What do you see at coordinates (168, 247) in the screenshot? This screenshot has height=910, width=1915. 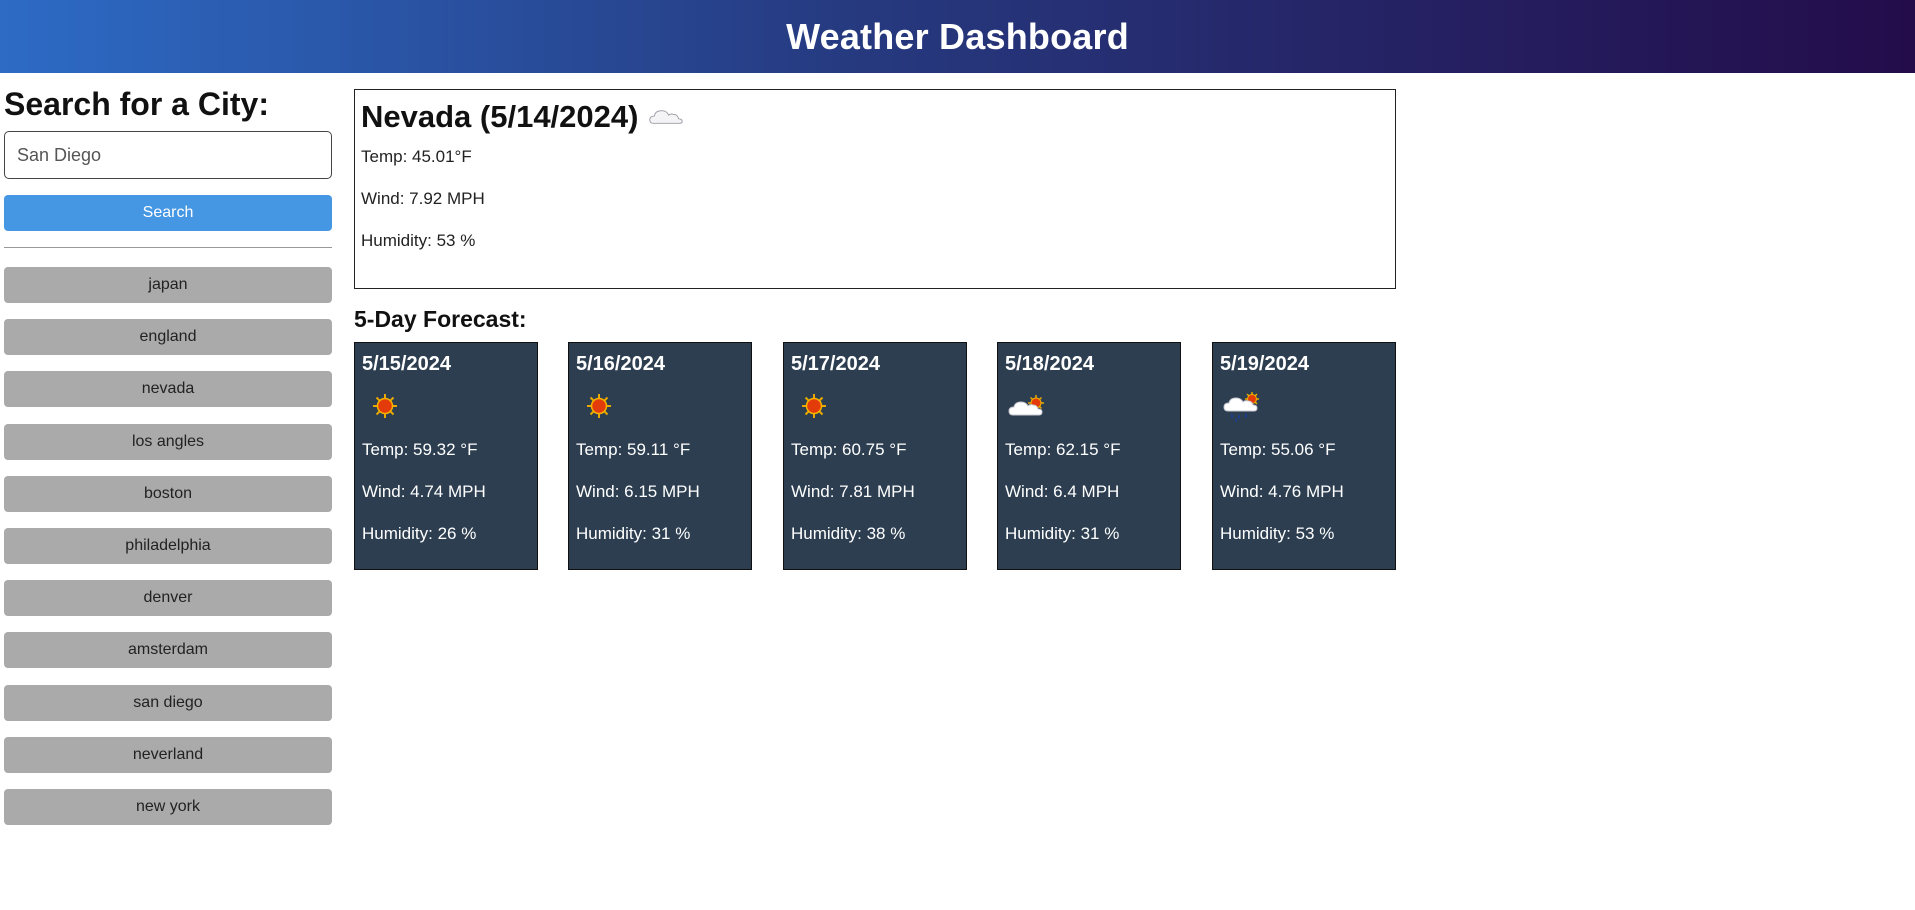 I see `sidebar-divider` at bounding box center [168, 247].